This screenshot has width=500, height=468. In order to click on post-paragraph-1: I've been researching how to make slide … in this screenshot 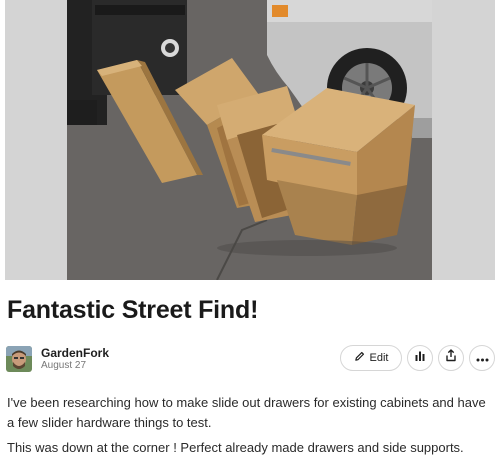, I will do `click(246, 412)`.